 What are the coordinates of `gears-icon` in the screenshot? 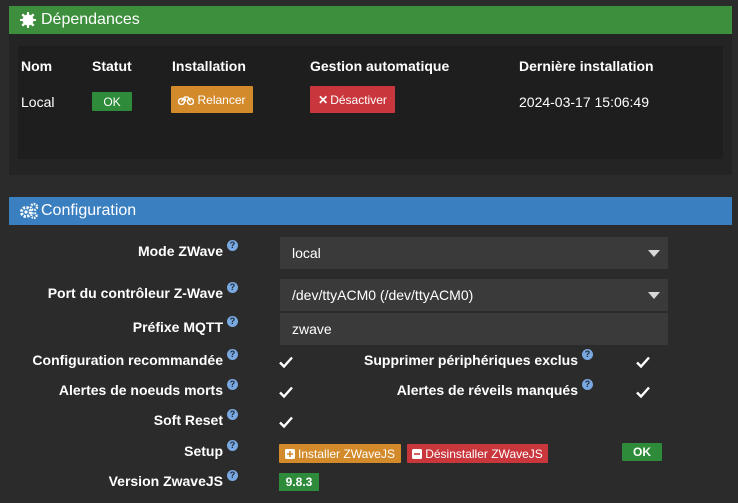 It's located at (29, 211).